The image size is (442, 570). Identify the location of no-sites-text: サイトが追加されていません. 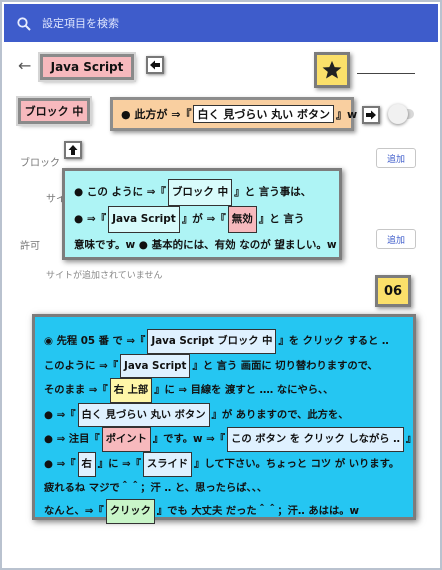
(104, 276).